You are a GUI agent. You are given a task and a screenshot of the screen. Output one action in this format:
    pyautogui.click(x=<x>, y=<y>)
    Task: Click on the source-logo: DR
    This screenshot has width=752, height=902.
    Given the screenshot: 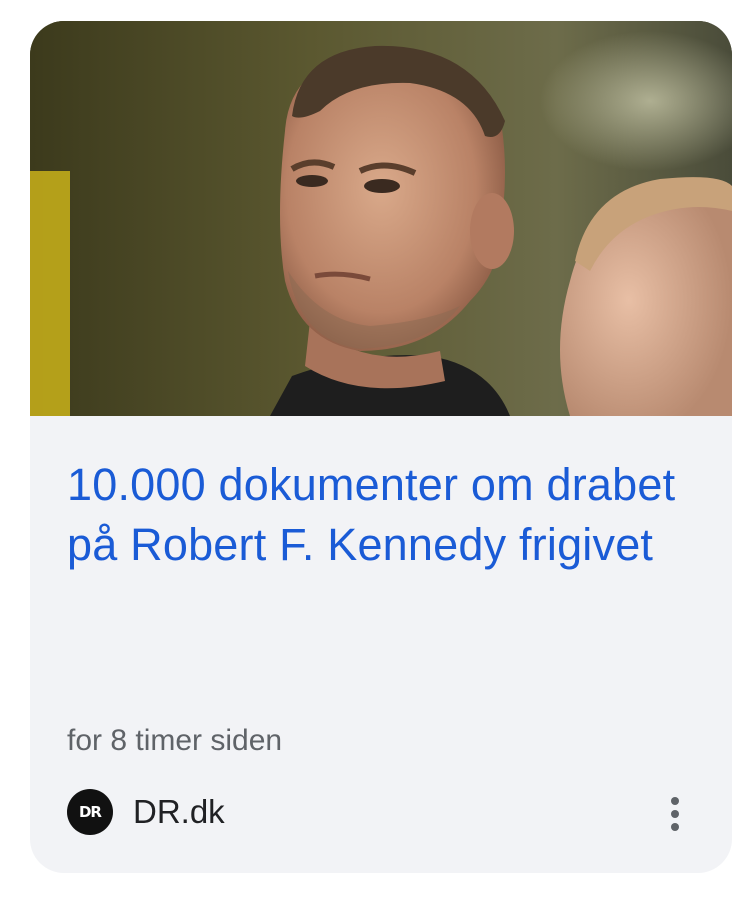 What is the action you would take?
    pyautogui.click(x=90, y=812)
    